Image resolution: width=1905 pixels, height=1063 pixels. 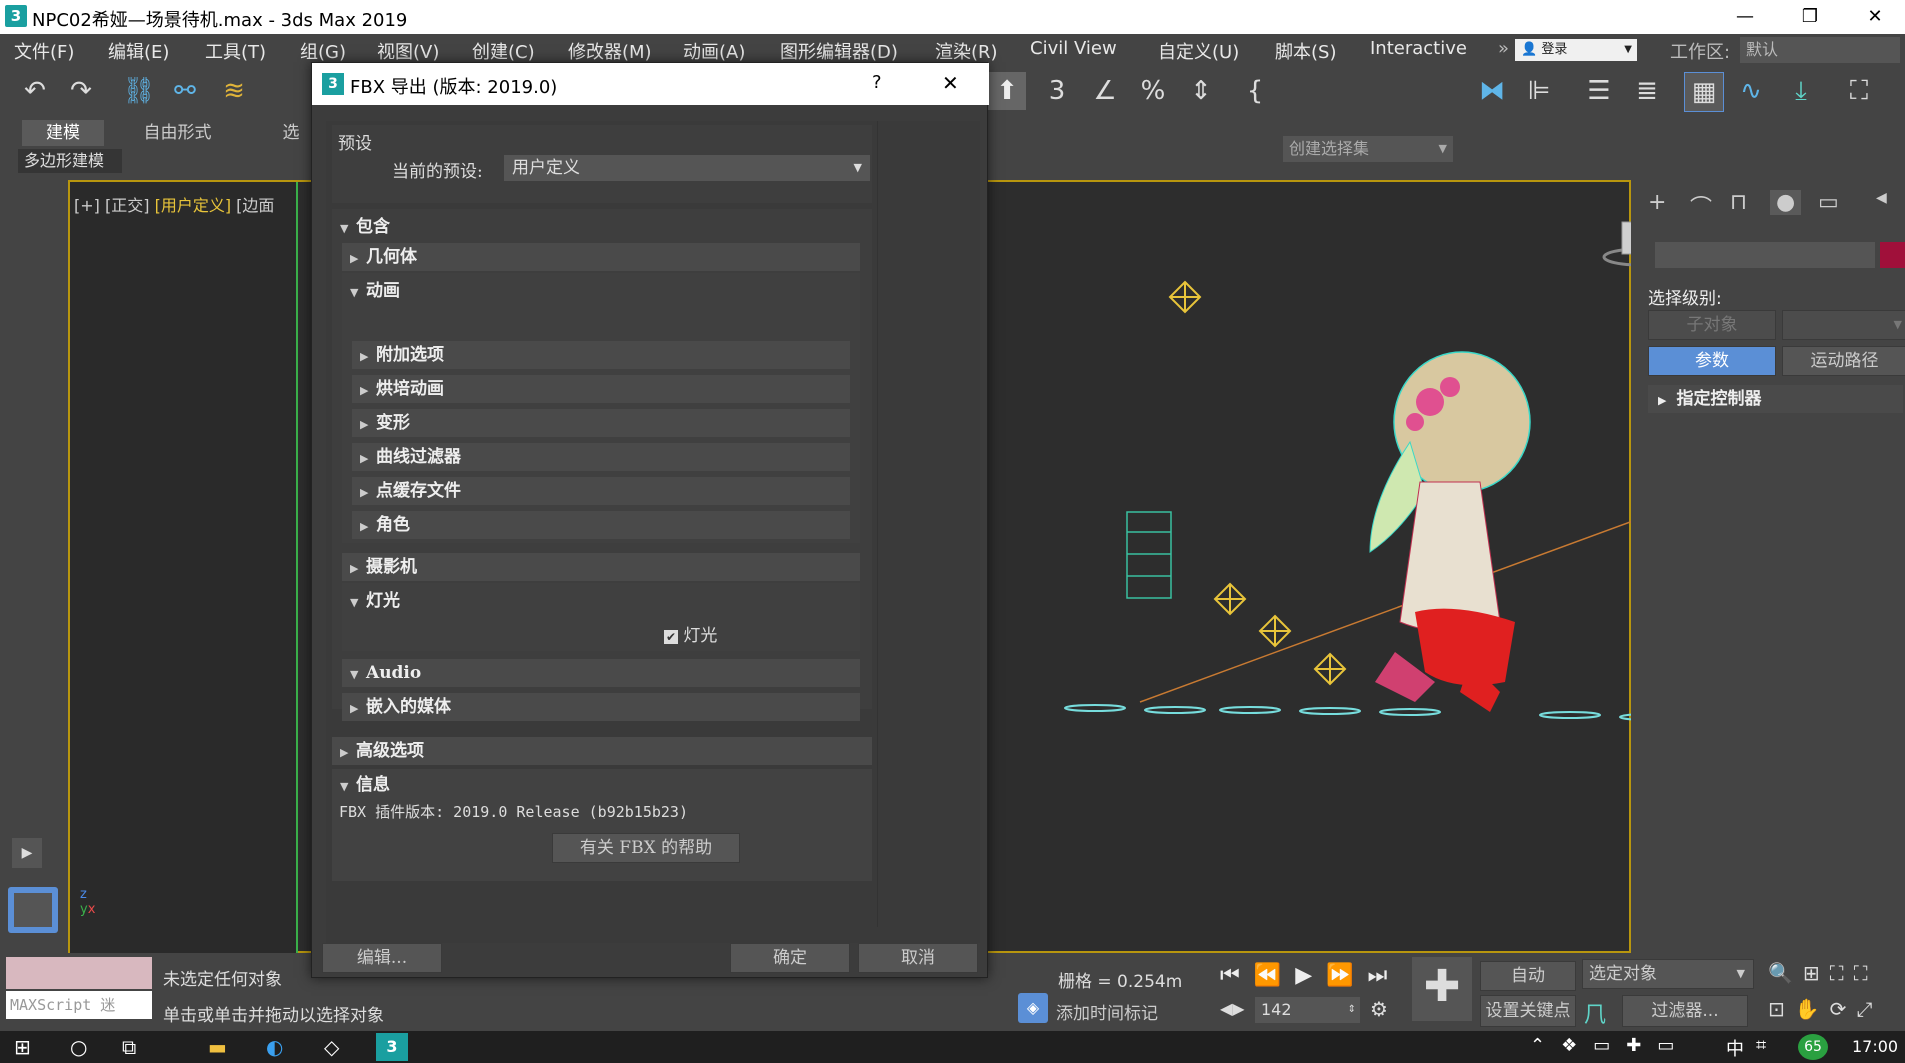 What do you see at coordinates (1881, 198) in the screenshot?
I see `chevron-left-icon: ◀` at bounding box center [1881, 198].